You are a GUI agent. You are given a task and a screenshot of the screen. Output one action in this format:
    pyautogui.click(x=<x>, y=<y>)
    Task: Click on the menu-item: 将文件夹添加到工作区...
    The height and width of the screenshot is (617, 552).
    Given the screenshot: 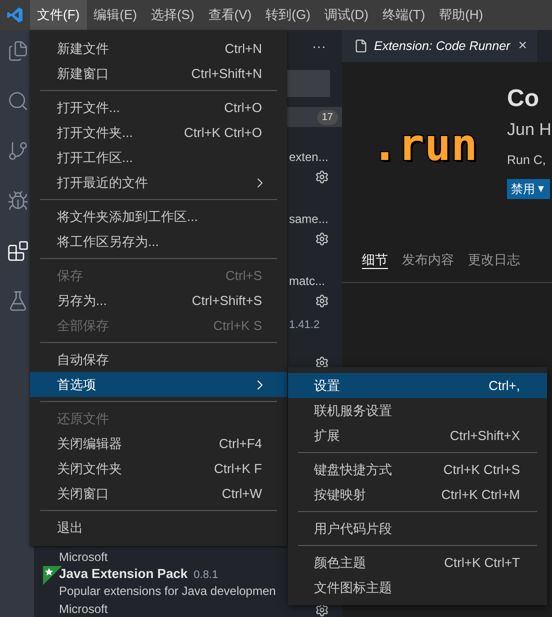 What is the action you would take?
    pyautogui.click(x=158, y=216)
    